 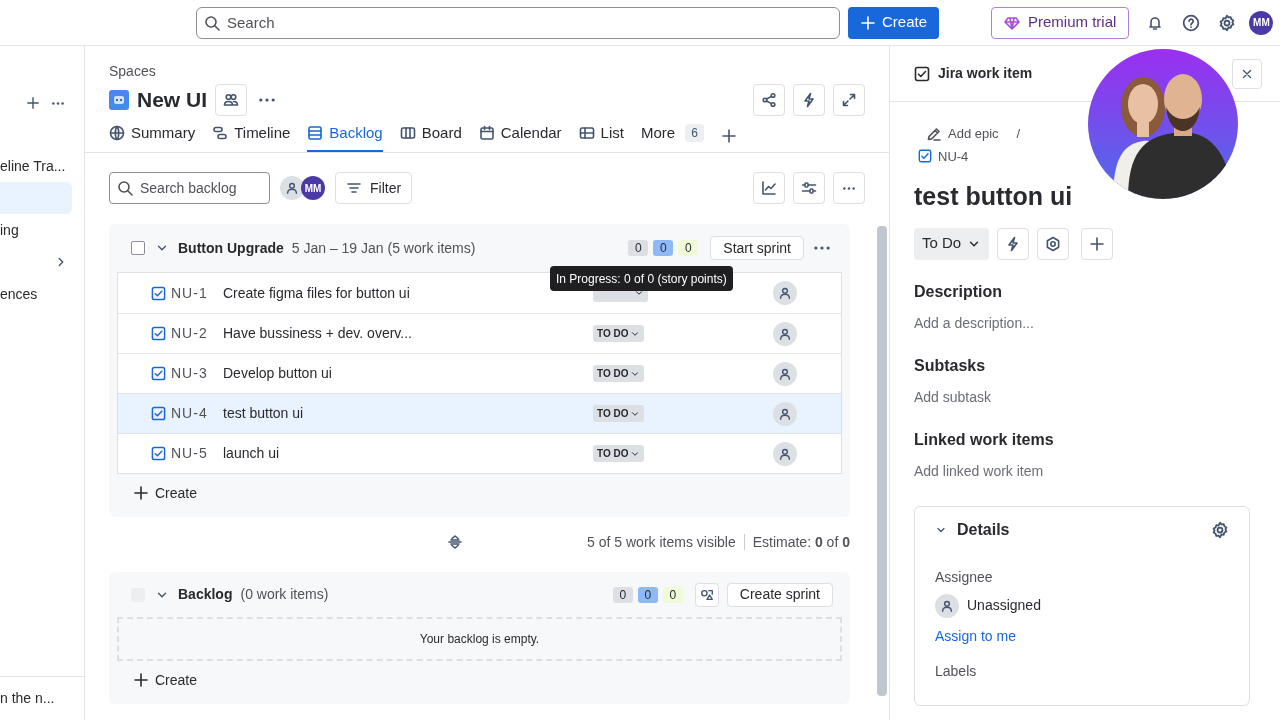 What do you see at coordinates (408, 453) in the screenshot?
I see `work-item-summary: launch ui` at bounding box center [408, 453].